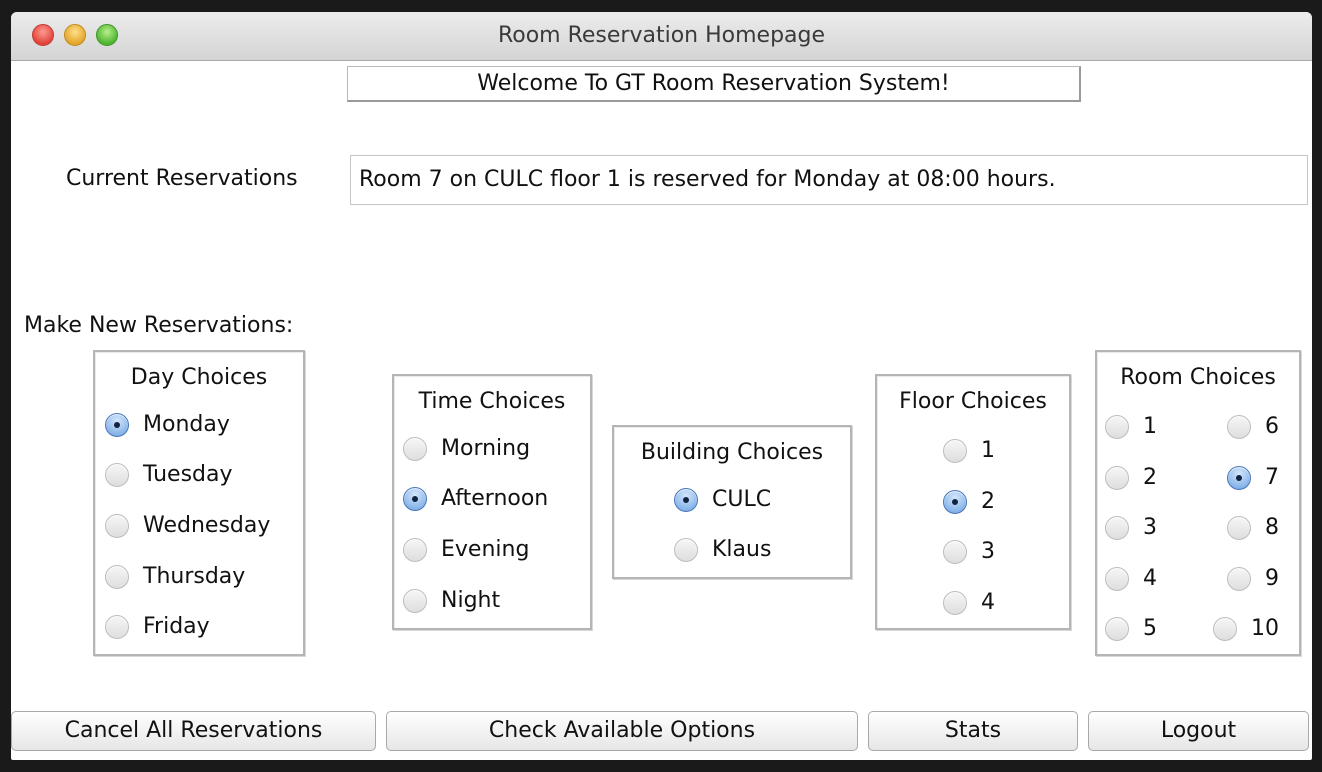 The height and width of the screenshot is (772, 1322). Describe the element at coordinates (182, 178) in the screenshot. I see `current-reservations-label: Current Reservations` at that location.